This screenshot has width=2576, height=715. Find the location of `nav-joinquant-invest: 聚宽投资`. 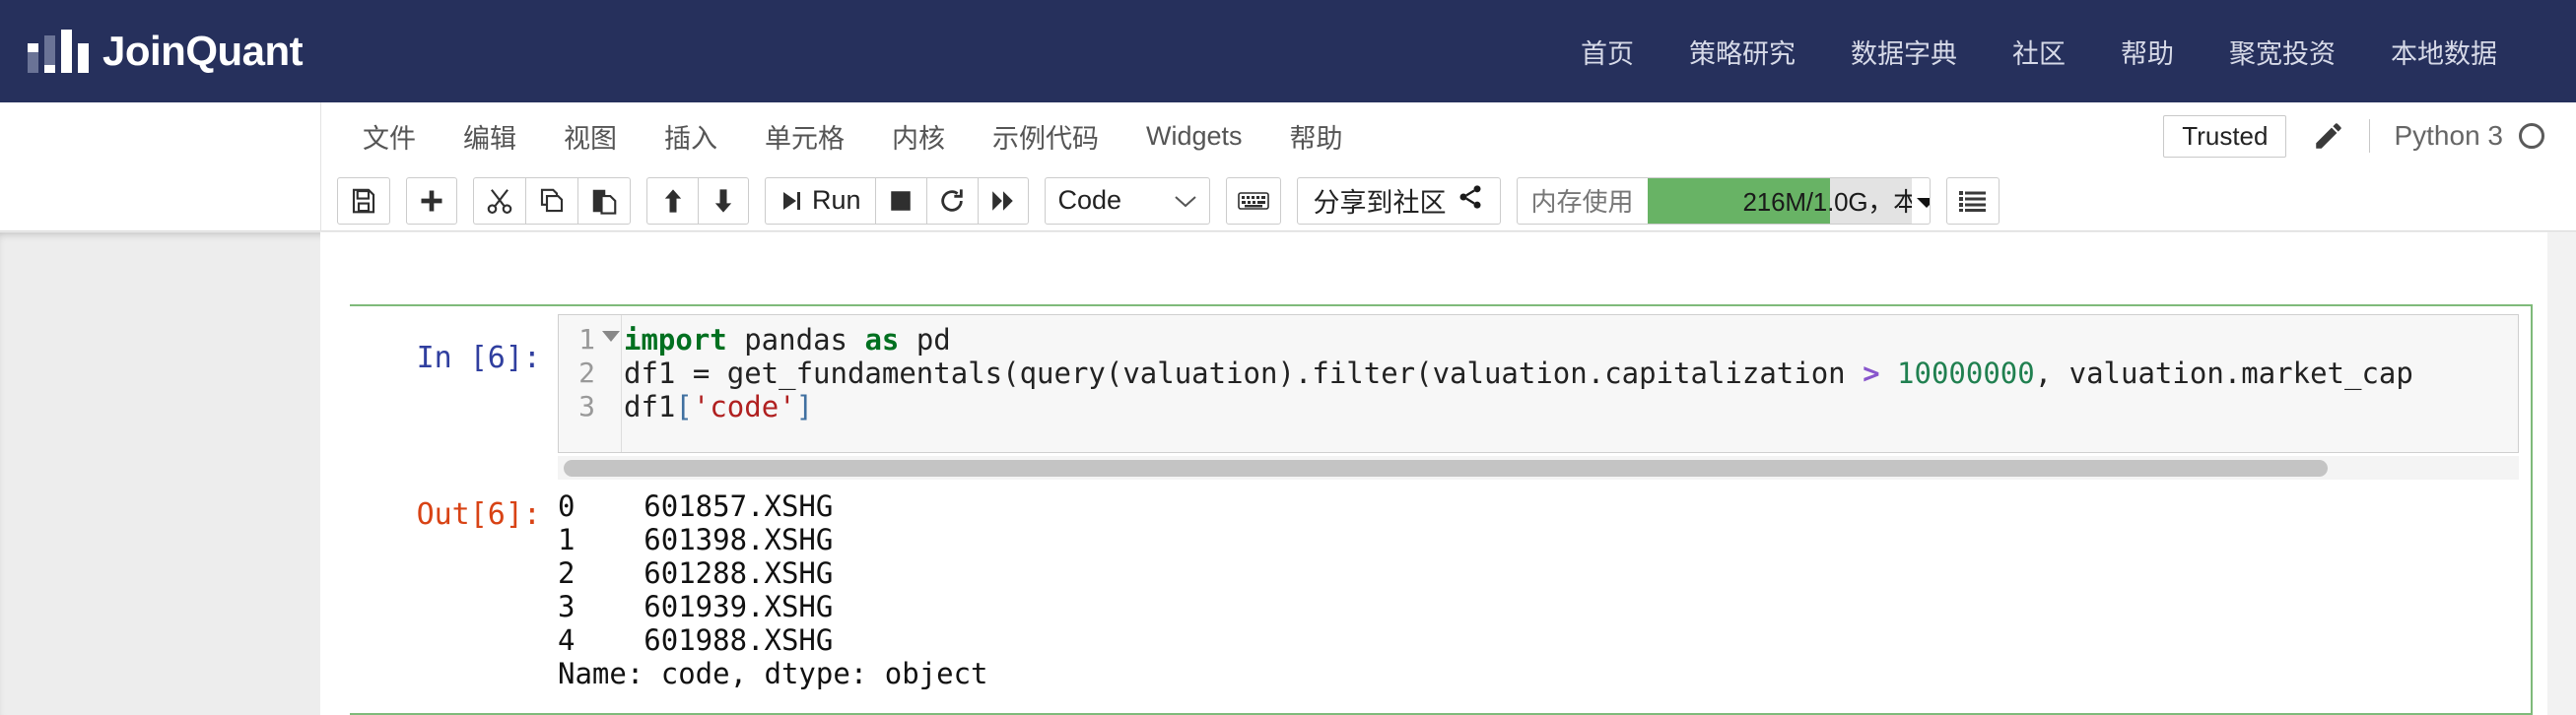

nav-joinquant-invest: 聚宽投资 is located at coordinates (2283, 51).